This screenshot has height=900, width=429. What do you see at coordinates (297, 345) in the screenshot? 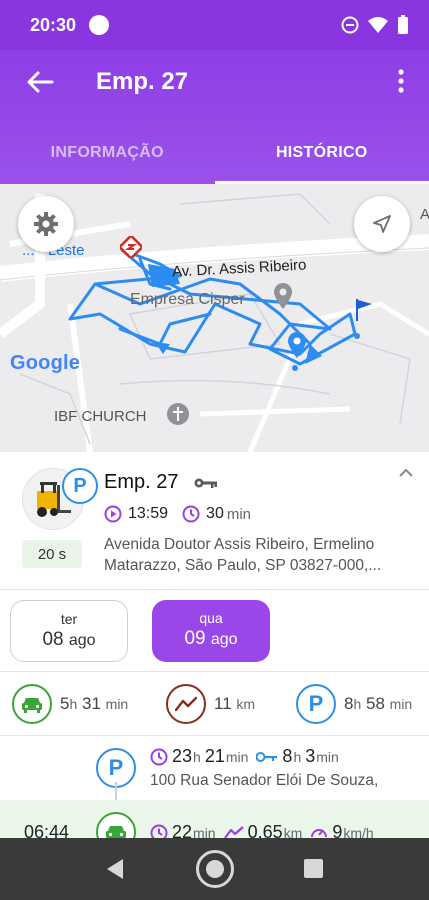
I see `location-pin-icon` at bounding box center [297, 345].